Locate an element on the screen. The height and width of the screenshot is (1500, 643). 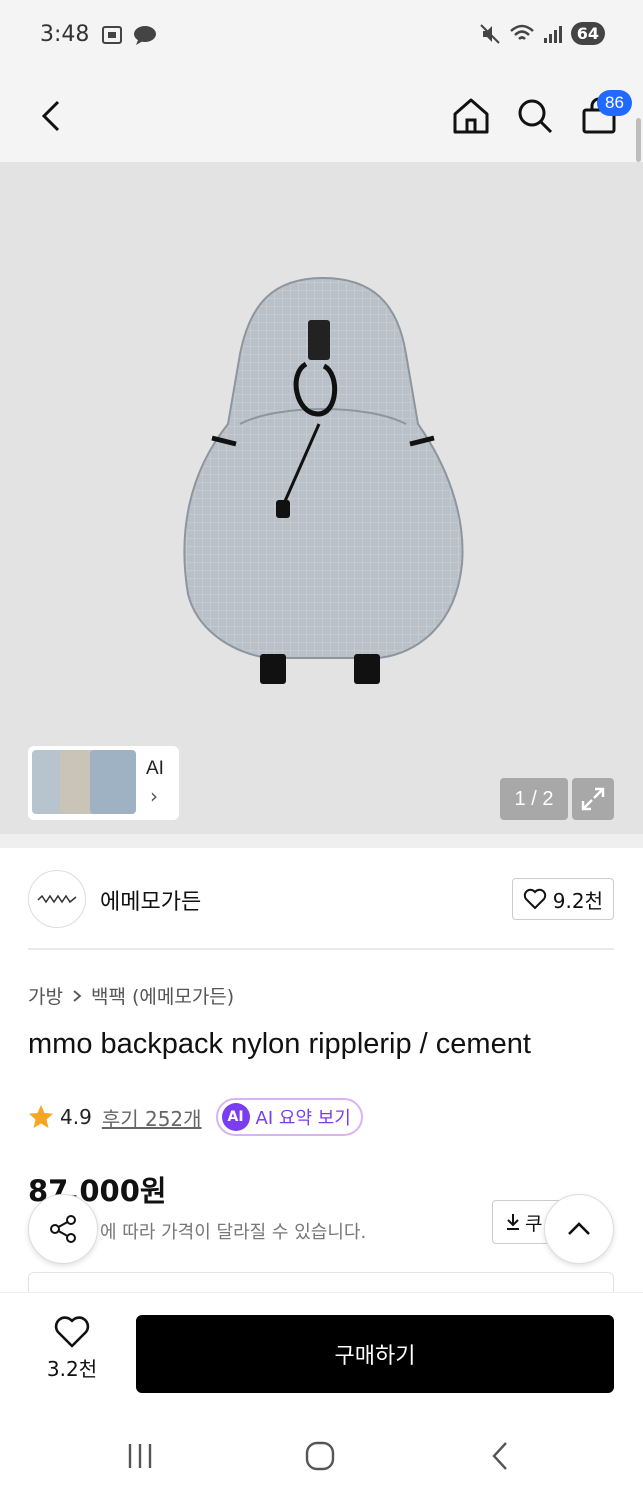
home-circle-icon is located at coordinates (320, 1456).